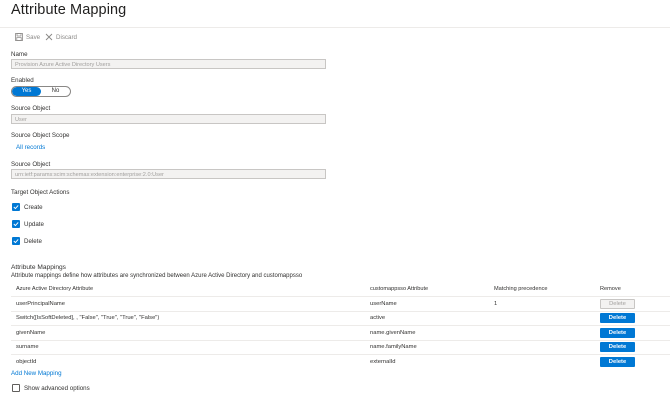  What do you see at coordinates (335, 27) in the screenshot?
I see `header-divider` at bounding box center [335, 27].